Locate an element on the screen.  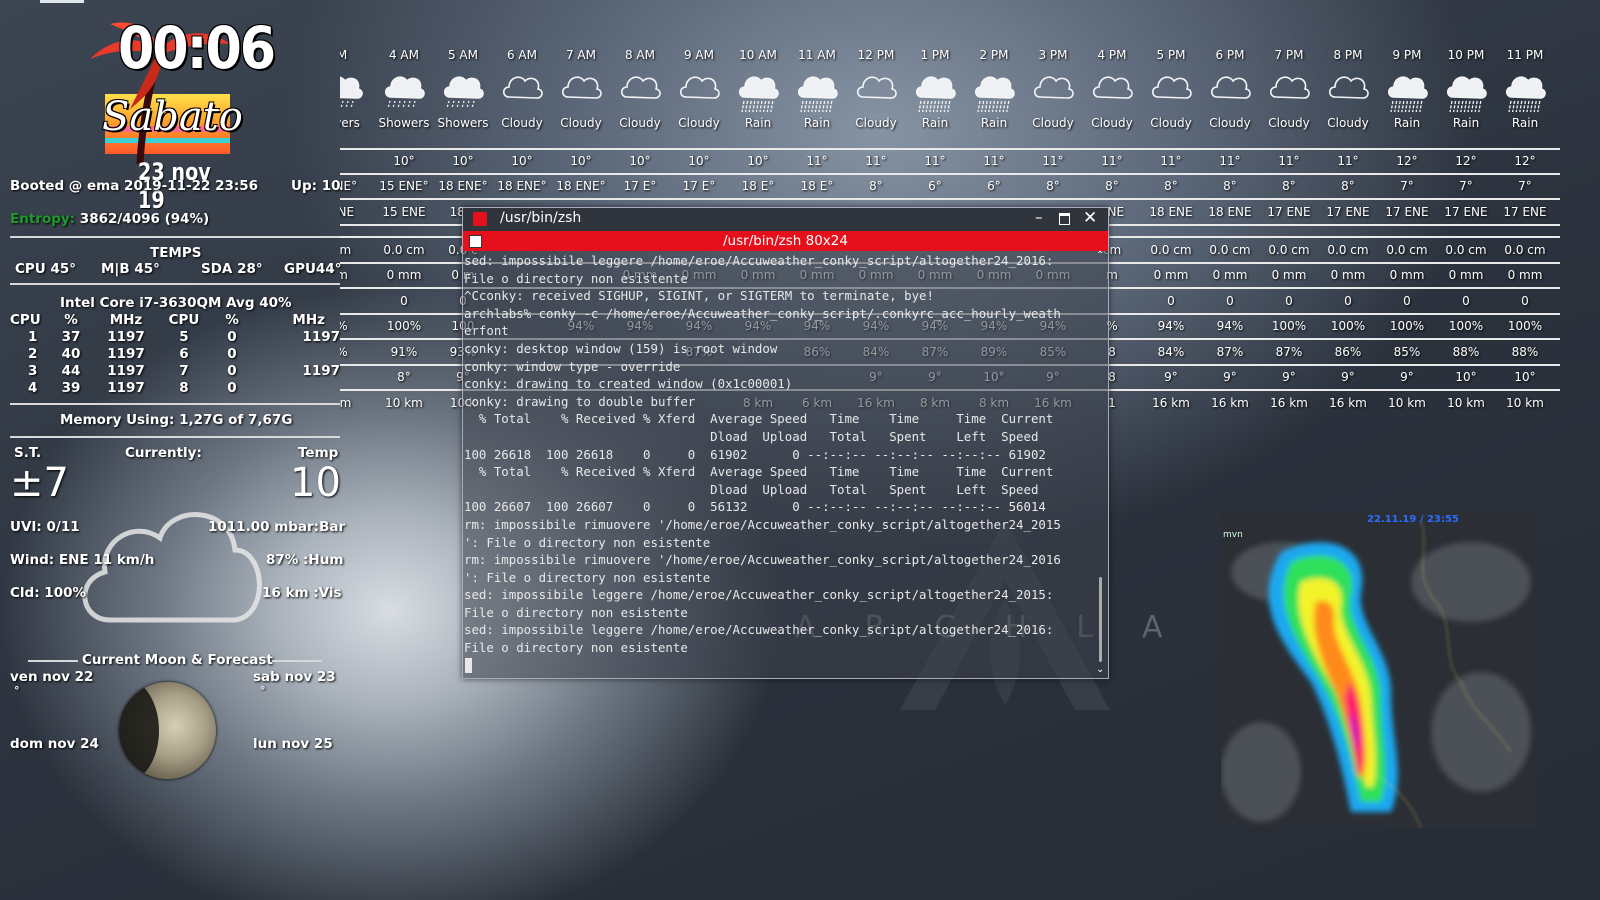
terminal-scrollbar: ⌃ ⌄ is located at coordinates (1101, 463).